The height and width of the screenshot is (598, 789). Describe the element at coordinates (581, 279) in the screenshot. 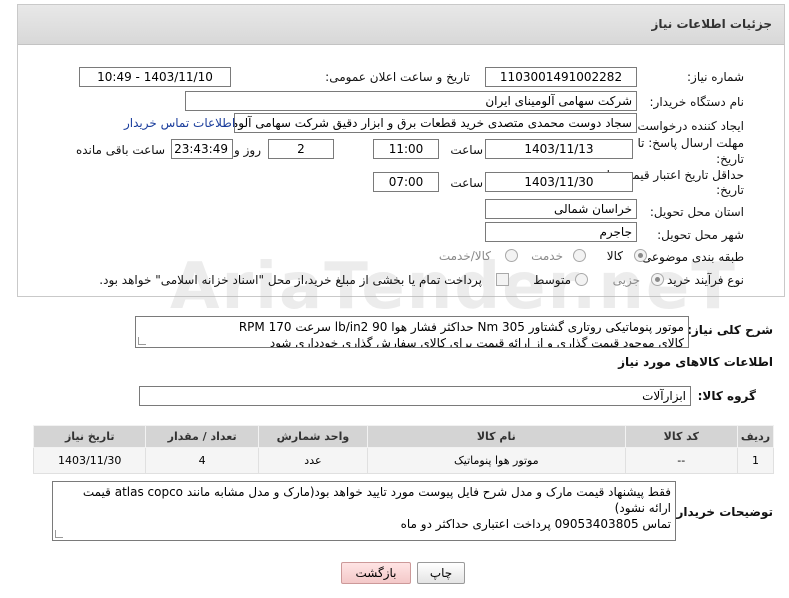

I see `process-radio-medium` at that location.